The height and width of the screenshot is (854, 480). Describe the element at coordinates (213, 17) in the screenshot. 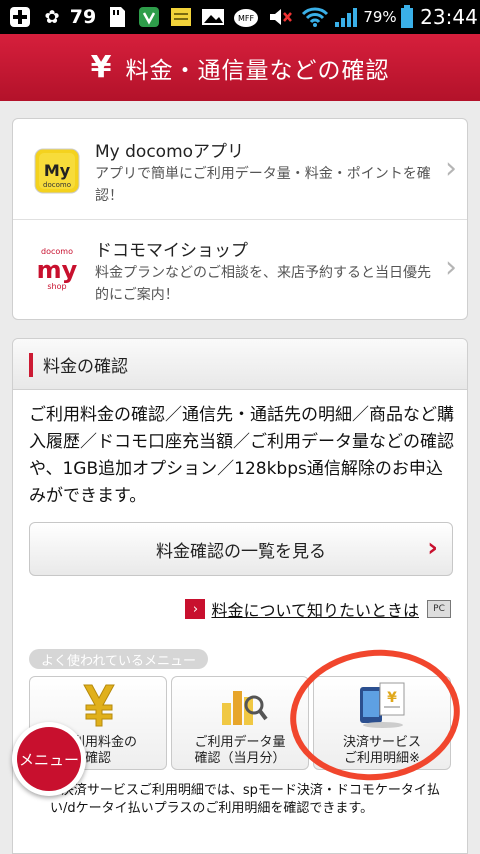

I see `image-icon` at that location.